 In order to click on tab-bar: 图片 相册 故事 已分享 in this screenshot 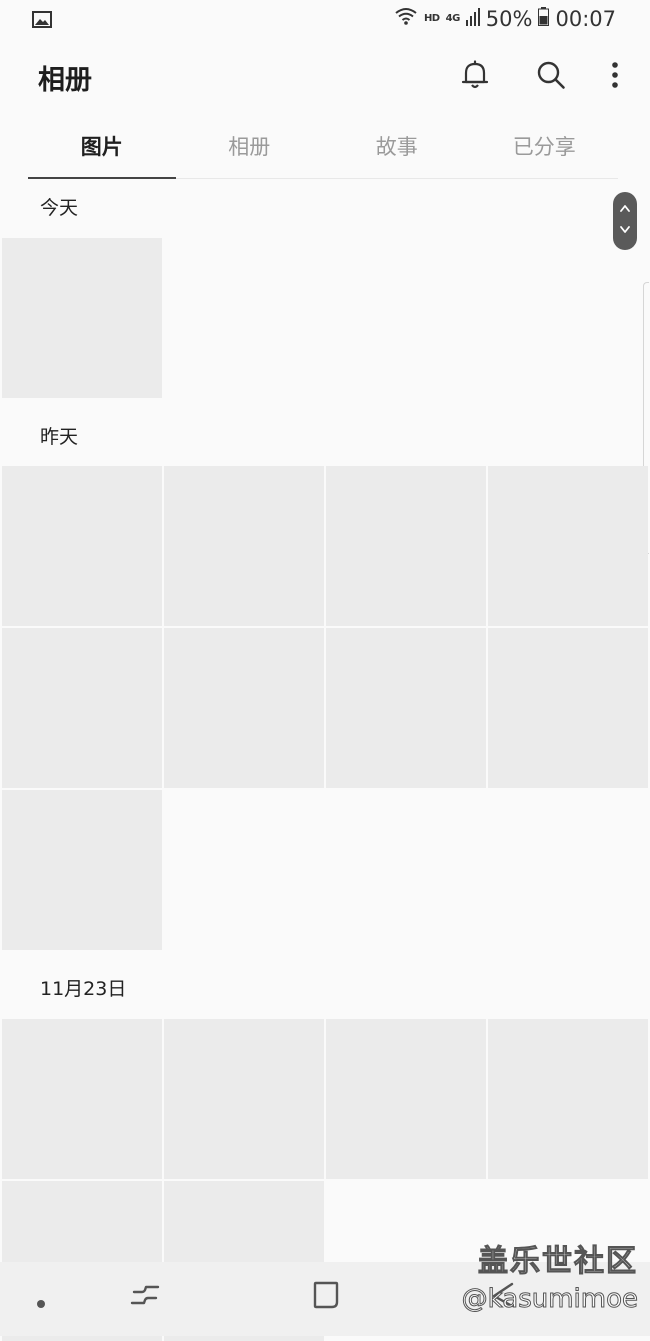, I will do `click(323, 150)`.